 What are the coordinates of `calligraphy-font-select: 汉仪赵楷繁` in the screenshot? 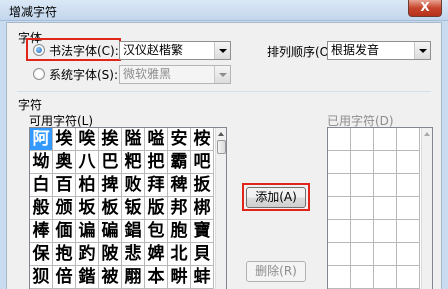 It's located at (175, 50).